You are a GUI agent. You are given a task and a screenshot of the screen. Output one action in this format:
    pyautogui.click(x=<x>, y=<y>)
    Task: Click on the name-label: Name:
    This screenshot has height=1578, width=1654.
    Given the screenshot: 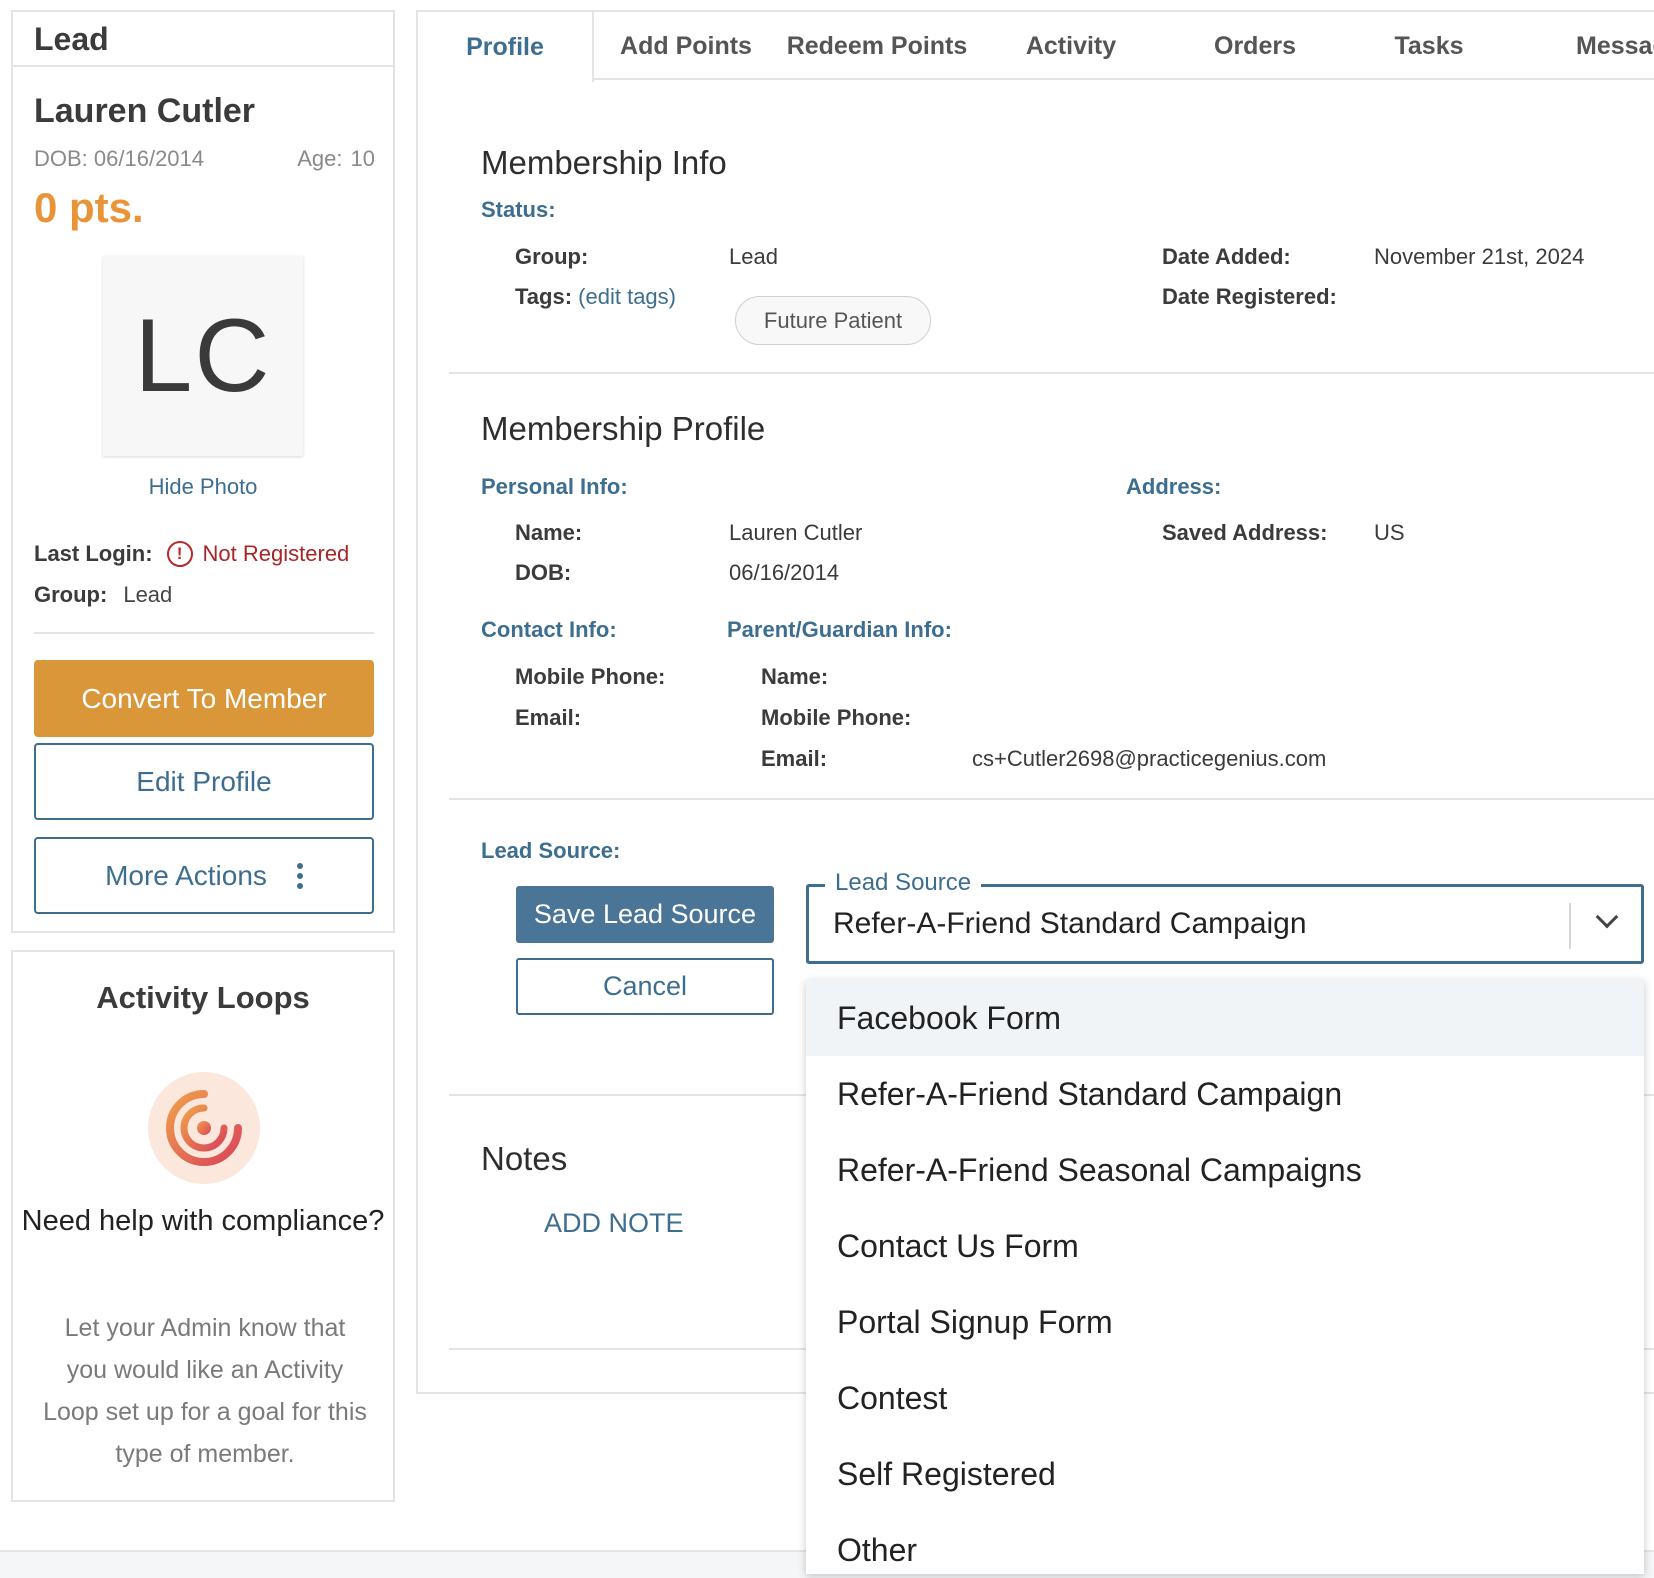 What is the action you would take?
    pyautogui.click(x=549, y=532)
    